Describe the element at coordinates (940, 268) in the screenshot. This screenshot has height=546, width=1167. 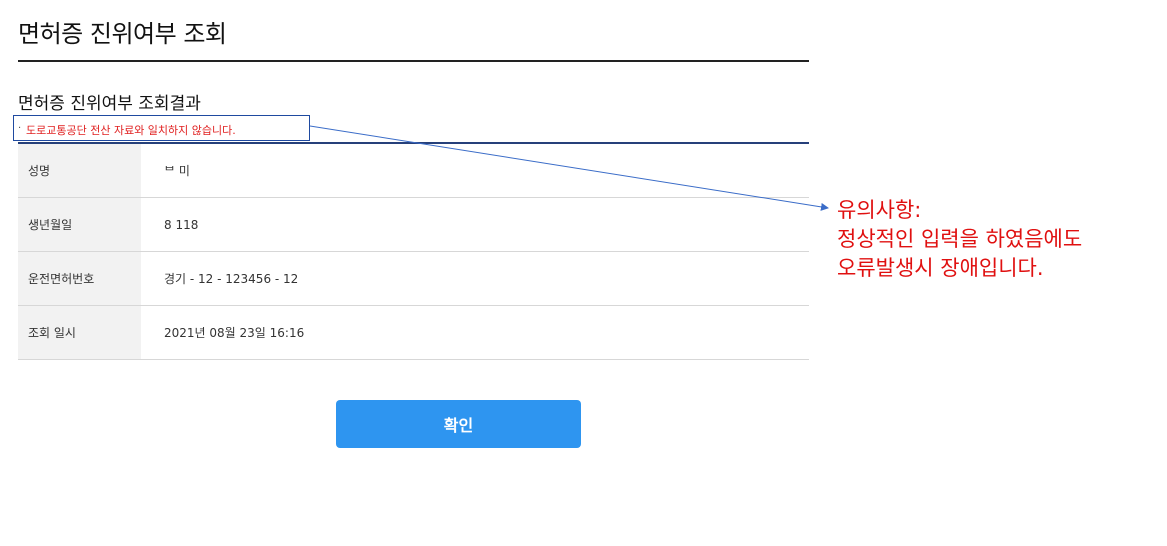
I see `annotation-line: 오류발생시 장애입니다.` at that location.